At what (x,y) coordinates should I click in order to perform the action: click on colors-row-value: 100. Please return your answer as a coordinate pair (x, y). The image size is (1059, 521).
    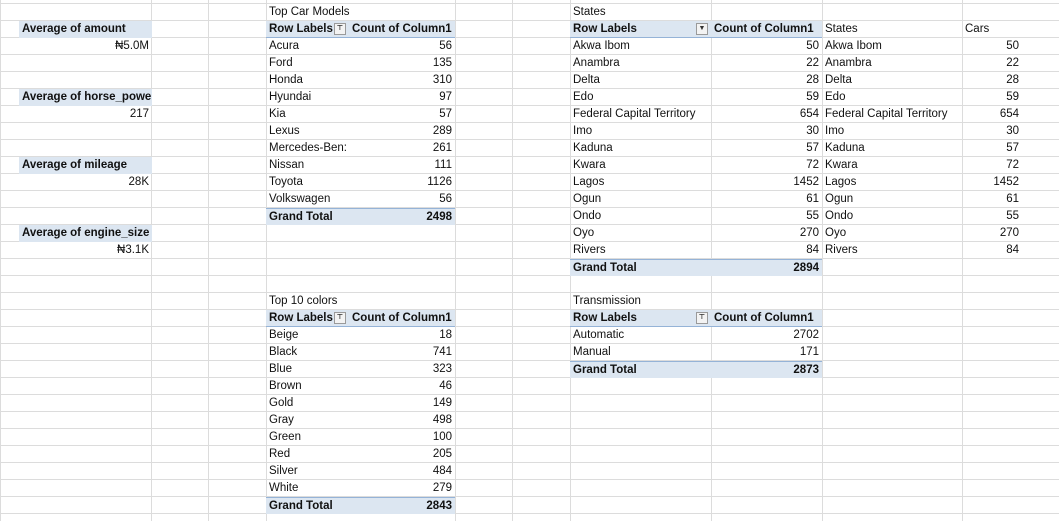
    Looking at the image, I should click on (402, 437).